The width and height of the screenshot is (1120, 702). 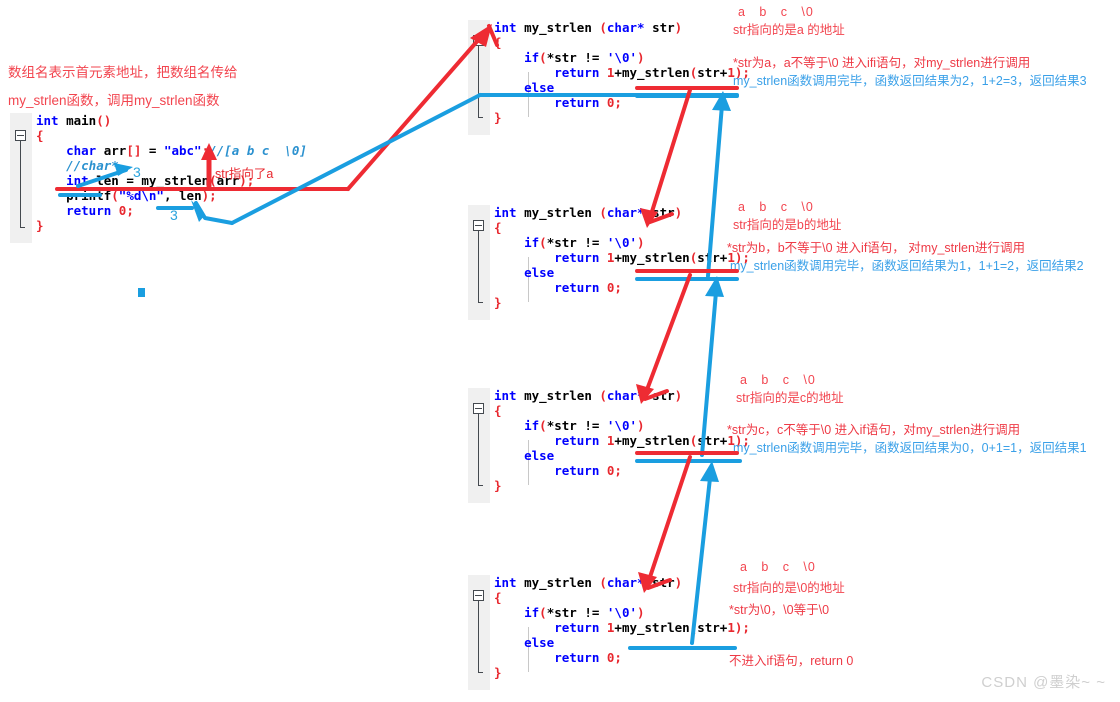 What do you see at coordinates (174, 215) in the screenshot?
I see `label-return-value-bottom: 3` at bounding box center [174, 215].